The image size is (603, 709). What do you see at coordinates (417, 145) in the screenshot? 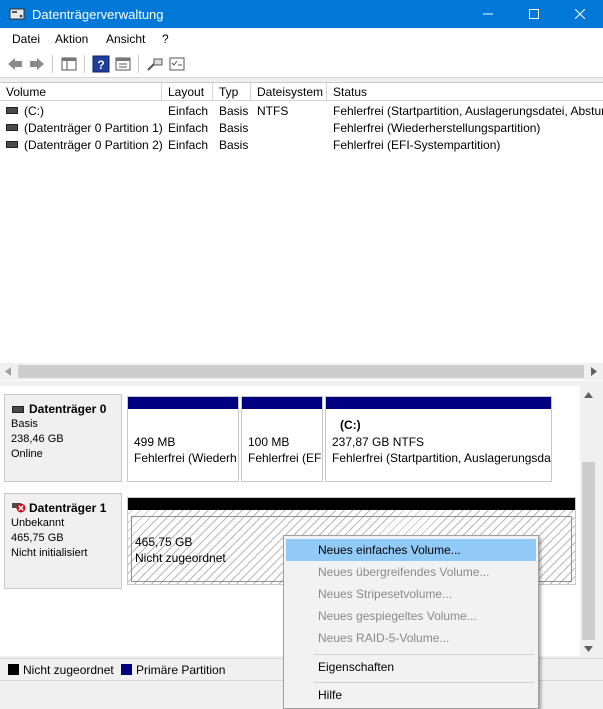
I see `volume-status: Fehlerfrei (EFI-Systempartition)` at bounding box center [417, 145].